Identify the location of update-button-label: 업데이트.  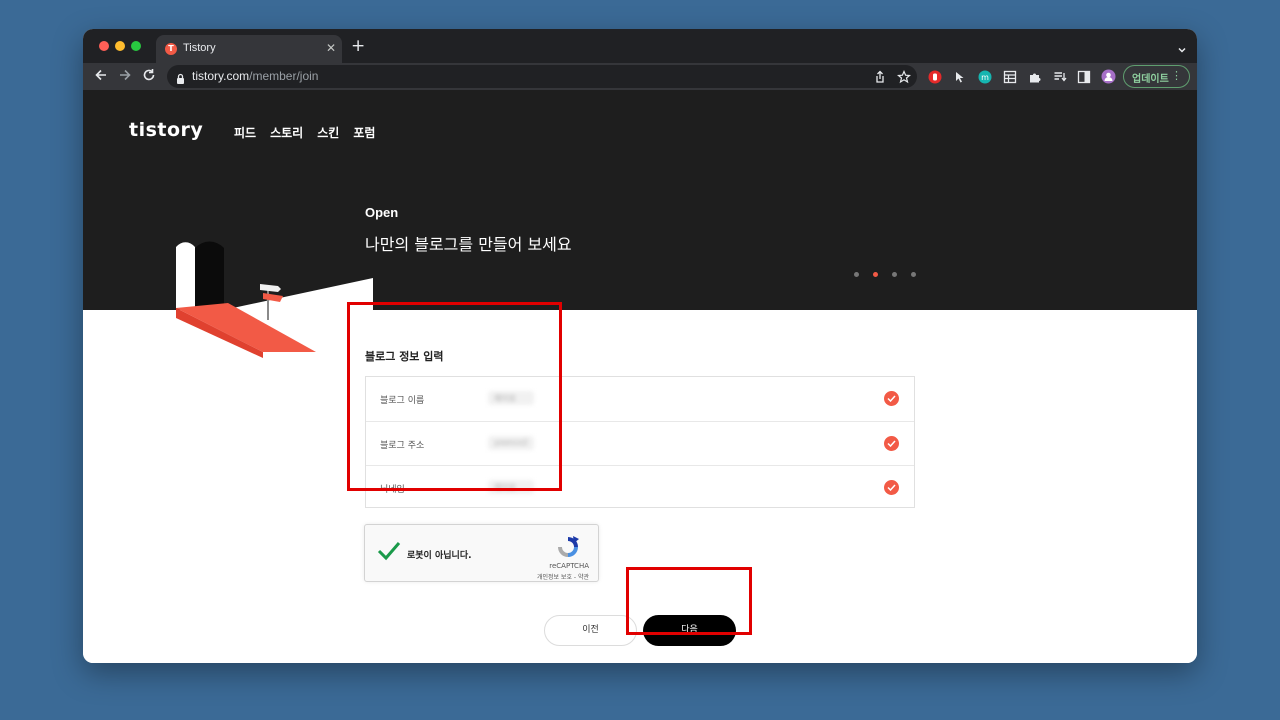
(1150, 79).